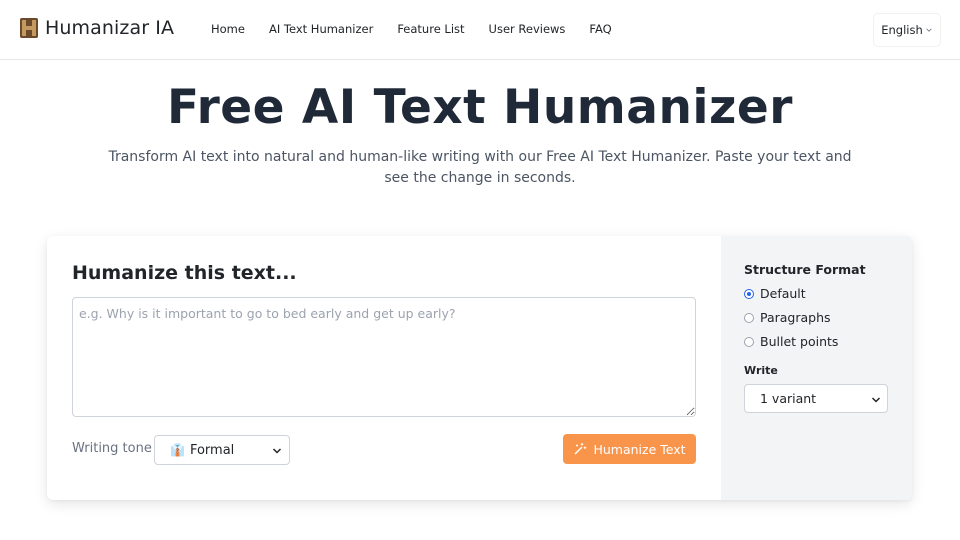 This screenshot has width=960, height=540. Describe the element at coordinates (430, 29) in the screenshot. I see `nav-feature-list: Feature List` at that location.